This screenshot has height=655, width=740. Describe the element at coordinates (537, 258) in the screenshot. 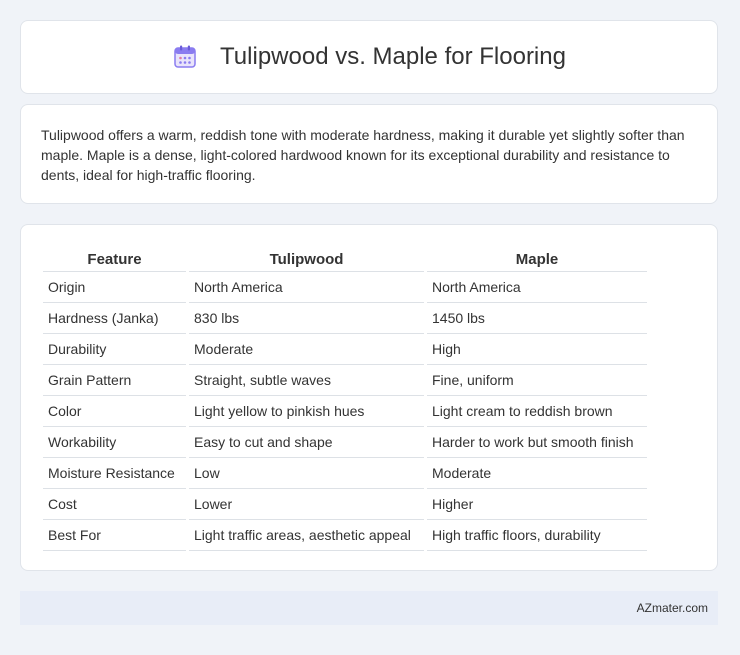

I see `column-header-maple: Maple` at that location.